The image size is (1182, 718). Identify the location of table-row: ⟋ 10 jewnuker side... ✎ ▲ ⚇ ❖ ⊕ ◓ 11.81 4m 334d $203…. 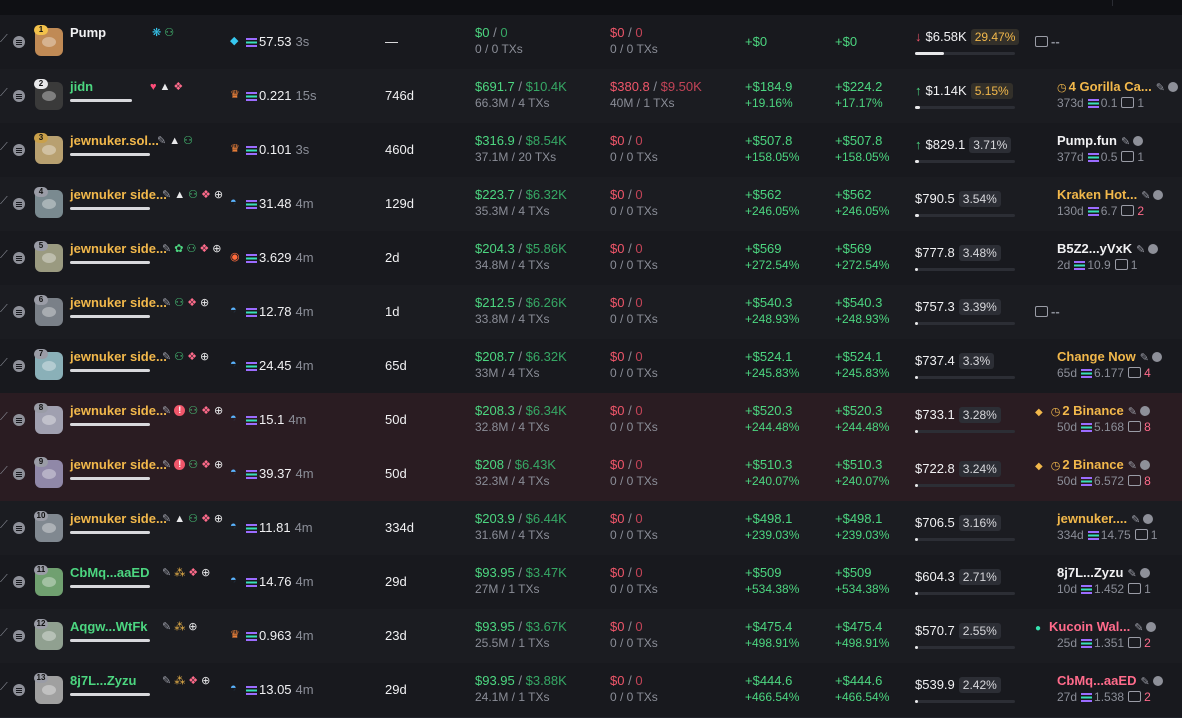
(591, 528).